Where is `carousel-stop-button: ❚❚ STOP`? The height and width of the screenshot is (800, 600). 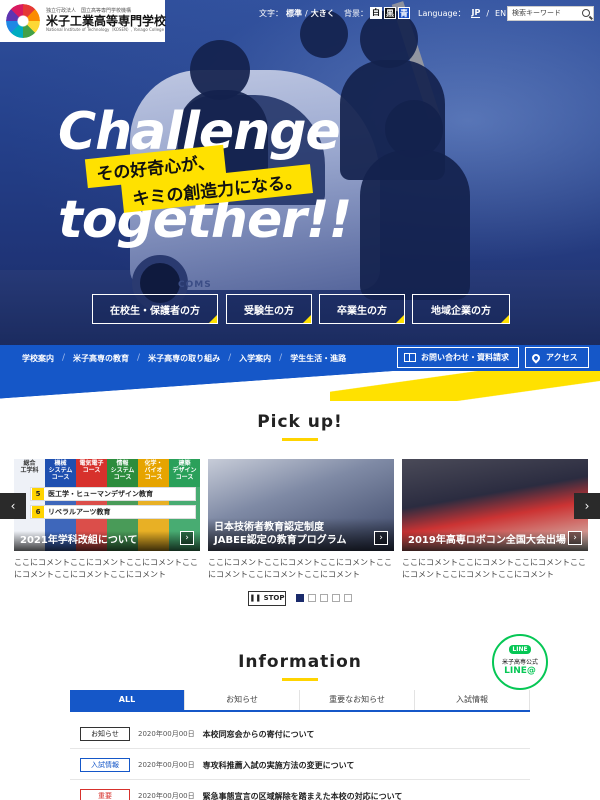 carousel-stop-button: ❚❚ STOP is located at coordinates (267, 598).